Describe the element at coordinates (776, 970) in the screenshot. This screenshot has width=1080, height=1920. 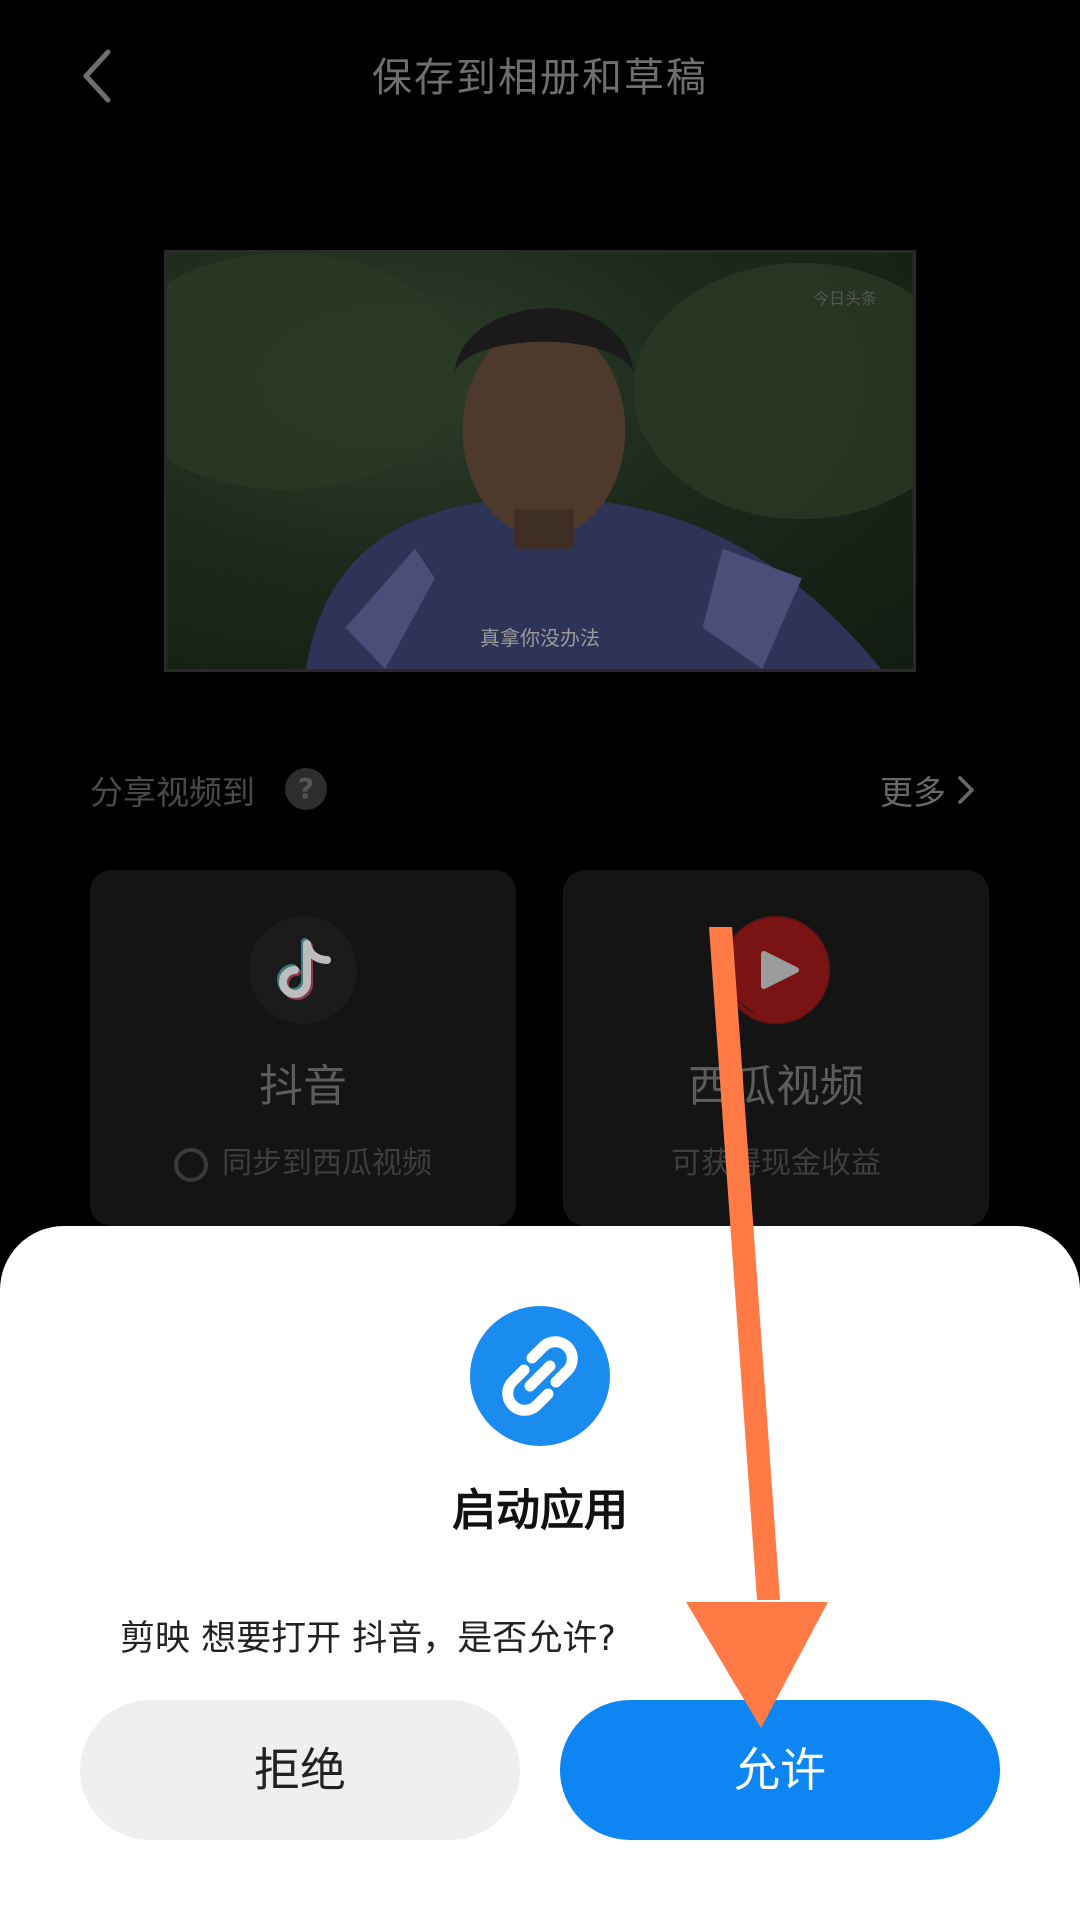
I see `xigua-logo-icon` at that location.